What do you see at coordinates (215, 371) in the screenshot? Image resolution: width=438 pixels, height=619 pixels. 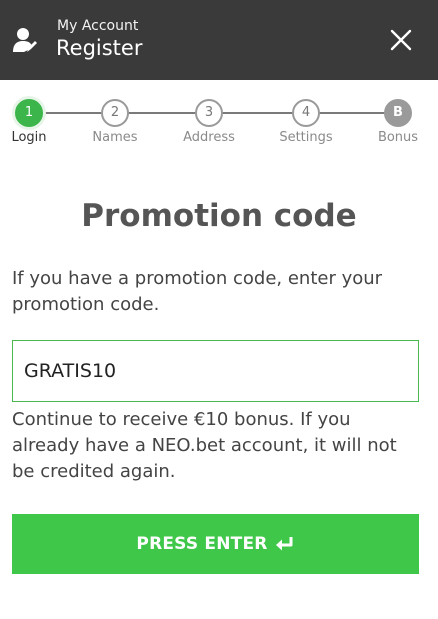 I see `promo-code-input` at bounding box center [215, 371].